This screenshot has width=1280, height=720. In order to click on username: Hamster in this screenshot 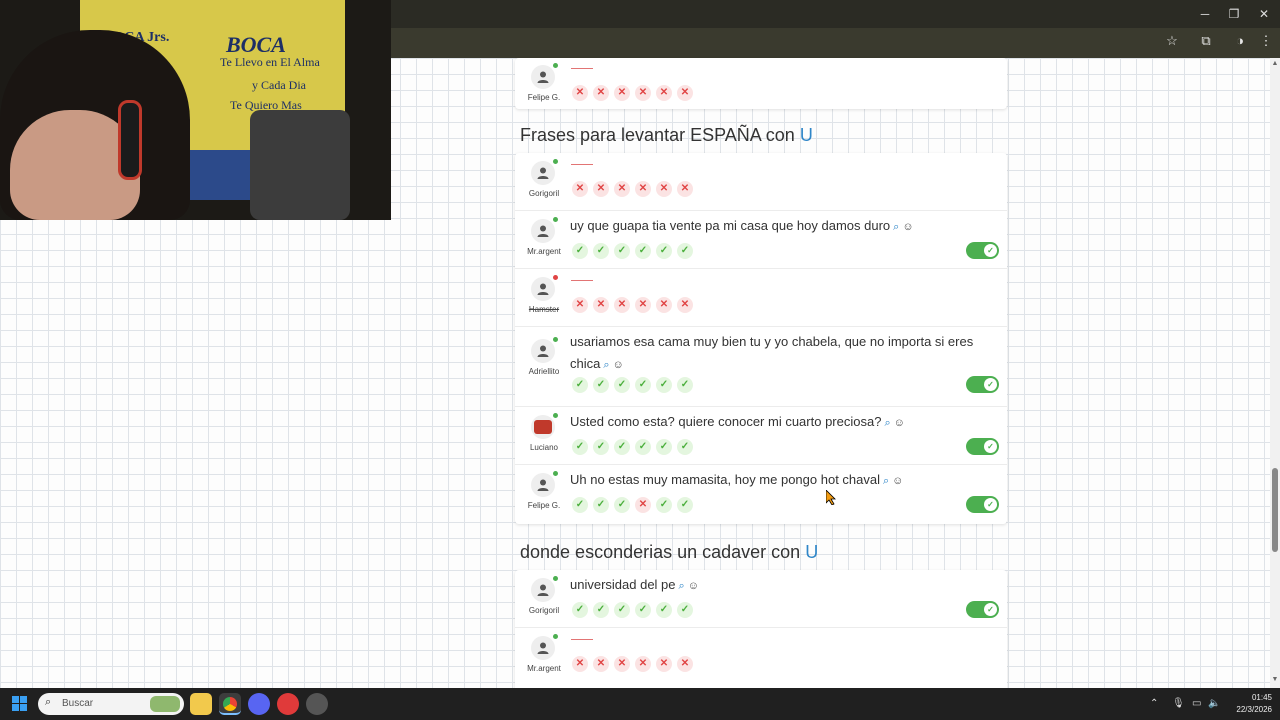, I will do `click(544, 309)`.